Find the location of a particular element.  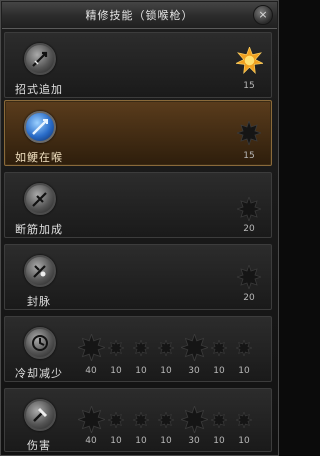

skill-row-combo-add: 招式追加 15 is located at coordinates (138, 65).